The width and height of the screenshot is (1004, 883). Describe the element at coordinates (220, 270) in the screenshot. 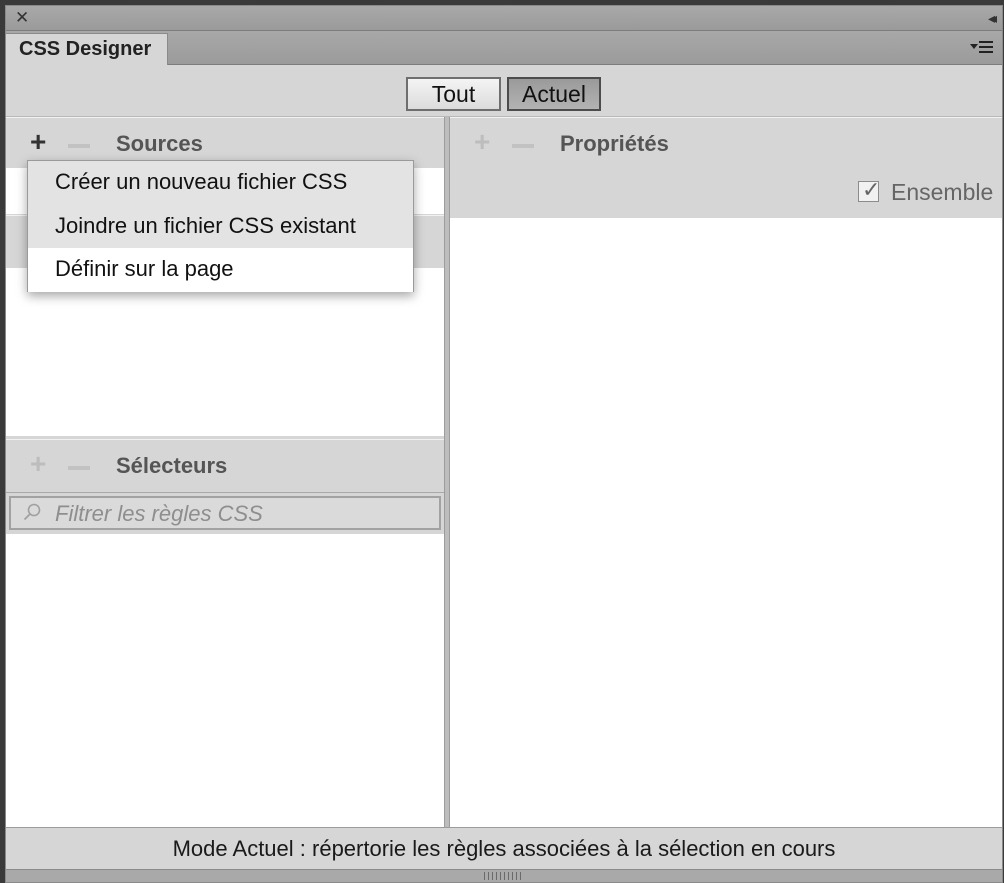

I see `menu-item-define-on-page: Définir sur la page` at that location.